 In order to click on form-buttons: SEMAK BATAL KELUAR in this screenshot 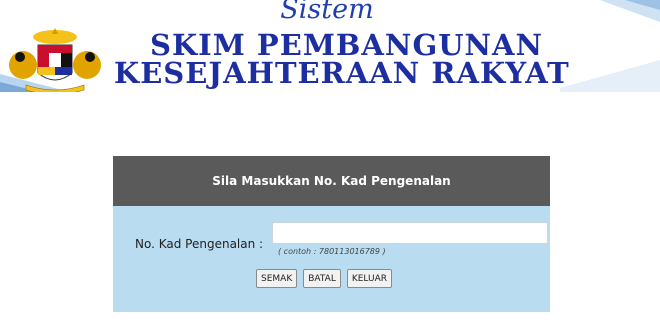, I will do `click(324, 278)`.